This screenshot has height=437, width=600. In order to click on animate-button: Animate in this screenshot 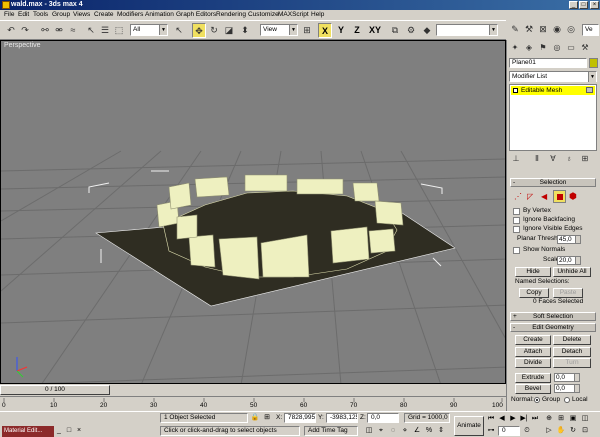, I will do `click(469, 426)`.